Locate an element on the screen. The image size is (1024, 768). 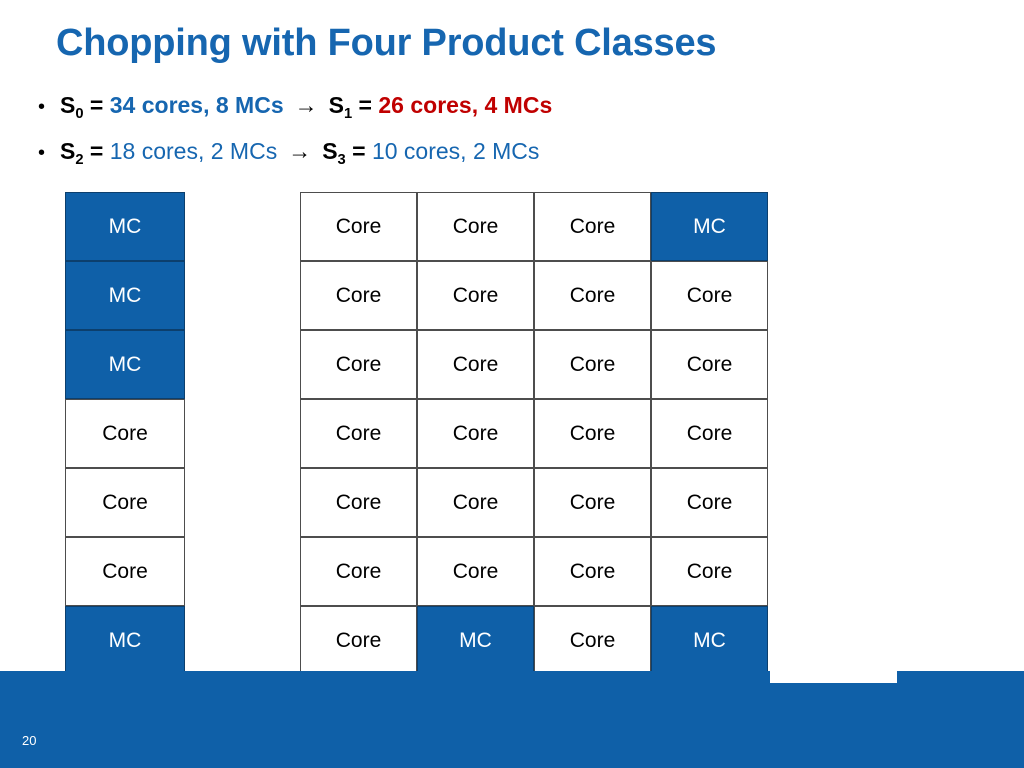
bullet-segment: 34 cores, 8 MCs is located at coordinates (196, 105).